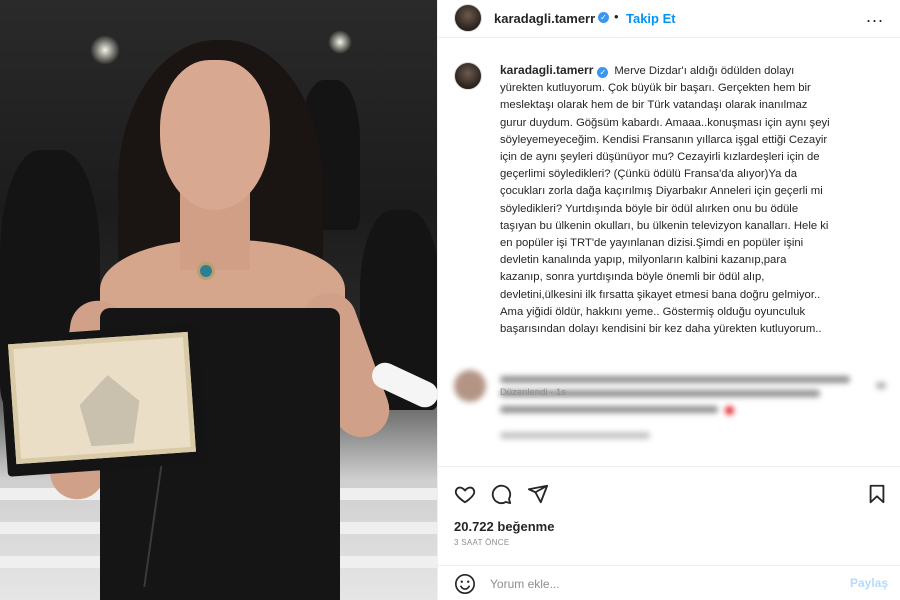  What do you see at coordinates (603, 17) in the screenshot?
I see `verified-badge-icon: ✓` at bounding box center [603, 17].